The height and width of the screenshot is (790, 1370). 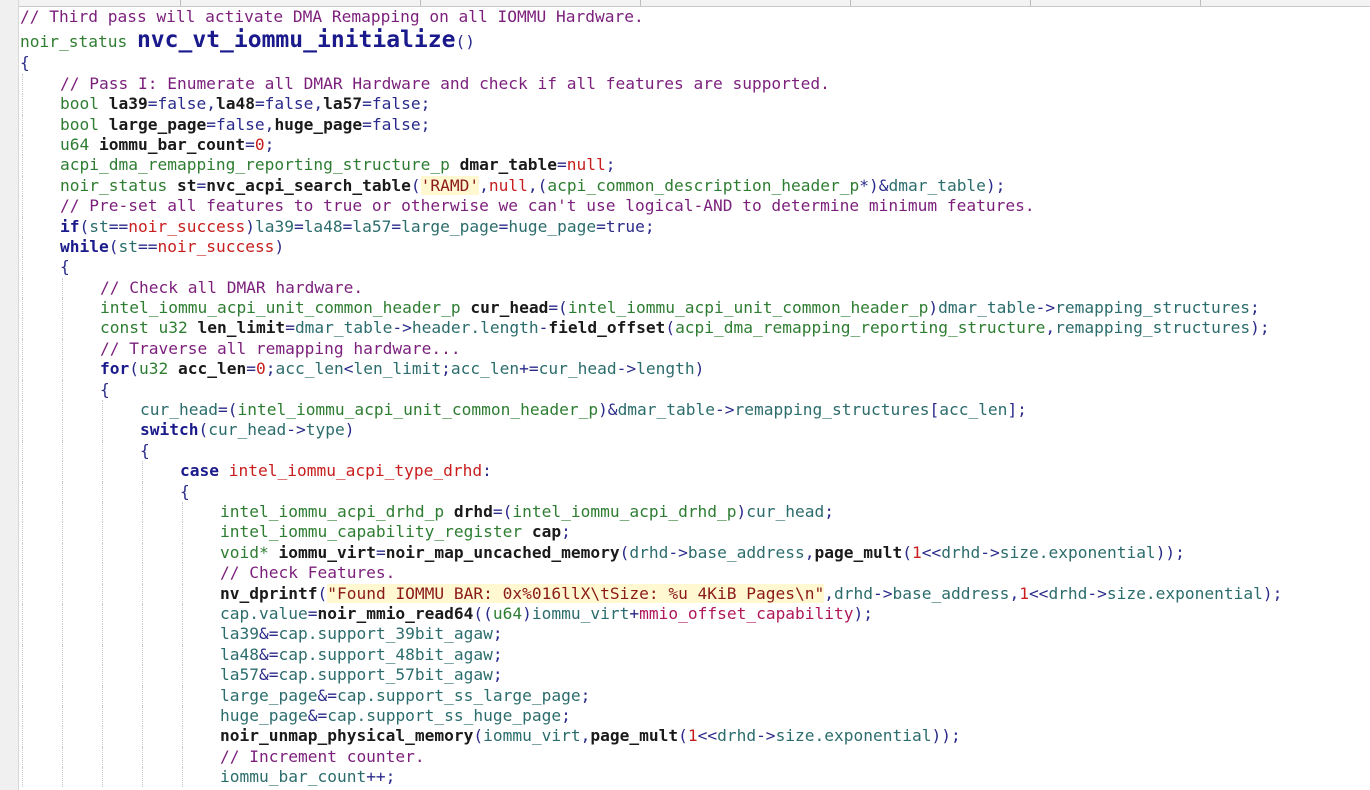 What do you see at coordinates (692, 736) in the screenshot?
I see `code-token: 1` at bounding box center [692, 736].